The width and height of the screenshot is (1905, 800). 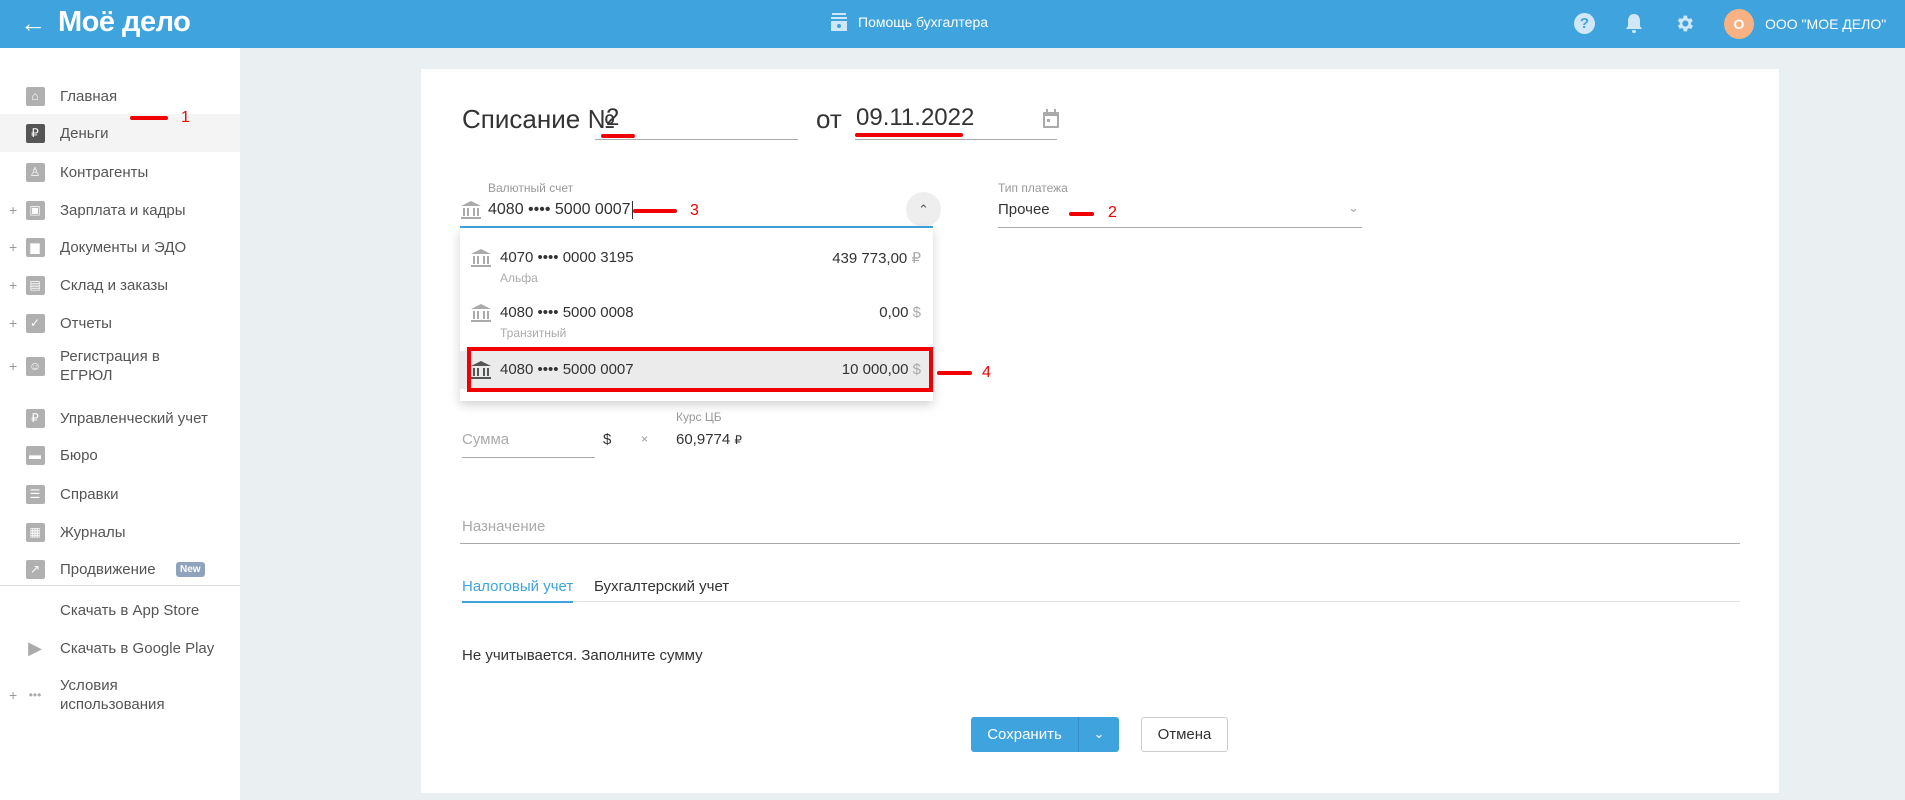 What do you see at coordinates (839, 22) in the screenshot?
I see `accountant-help-icon` at bounding box center [839, 22].